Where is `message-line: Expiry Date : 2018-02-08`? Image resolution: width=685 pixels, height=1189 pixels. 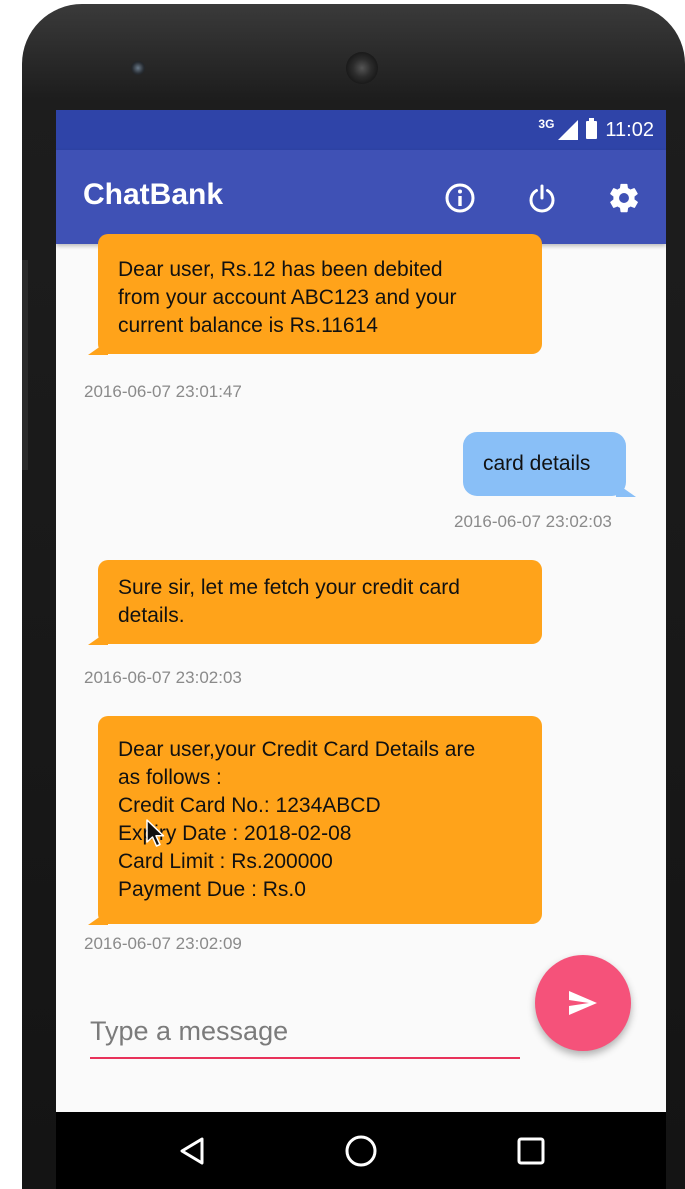 message-line: Expiry Date : 2018-02-08 is located at coordinates (235, 833).